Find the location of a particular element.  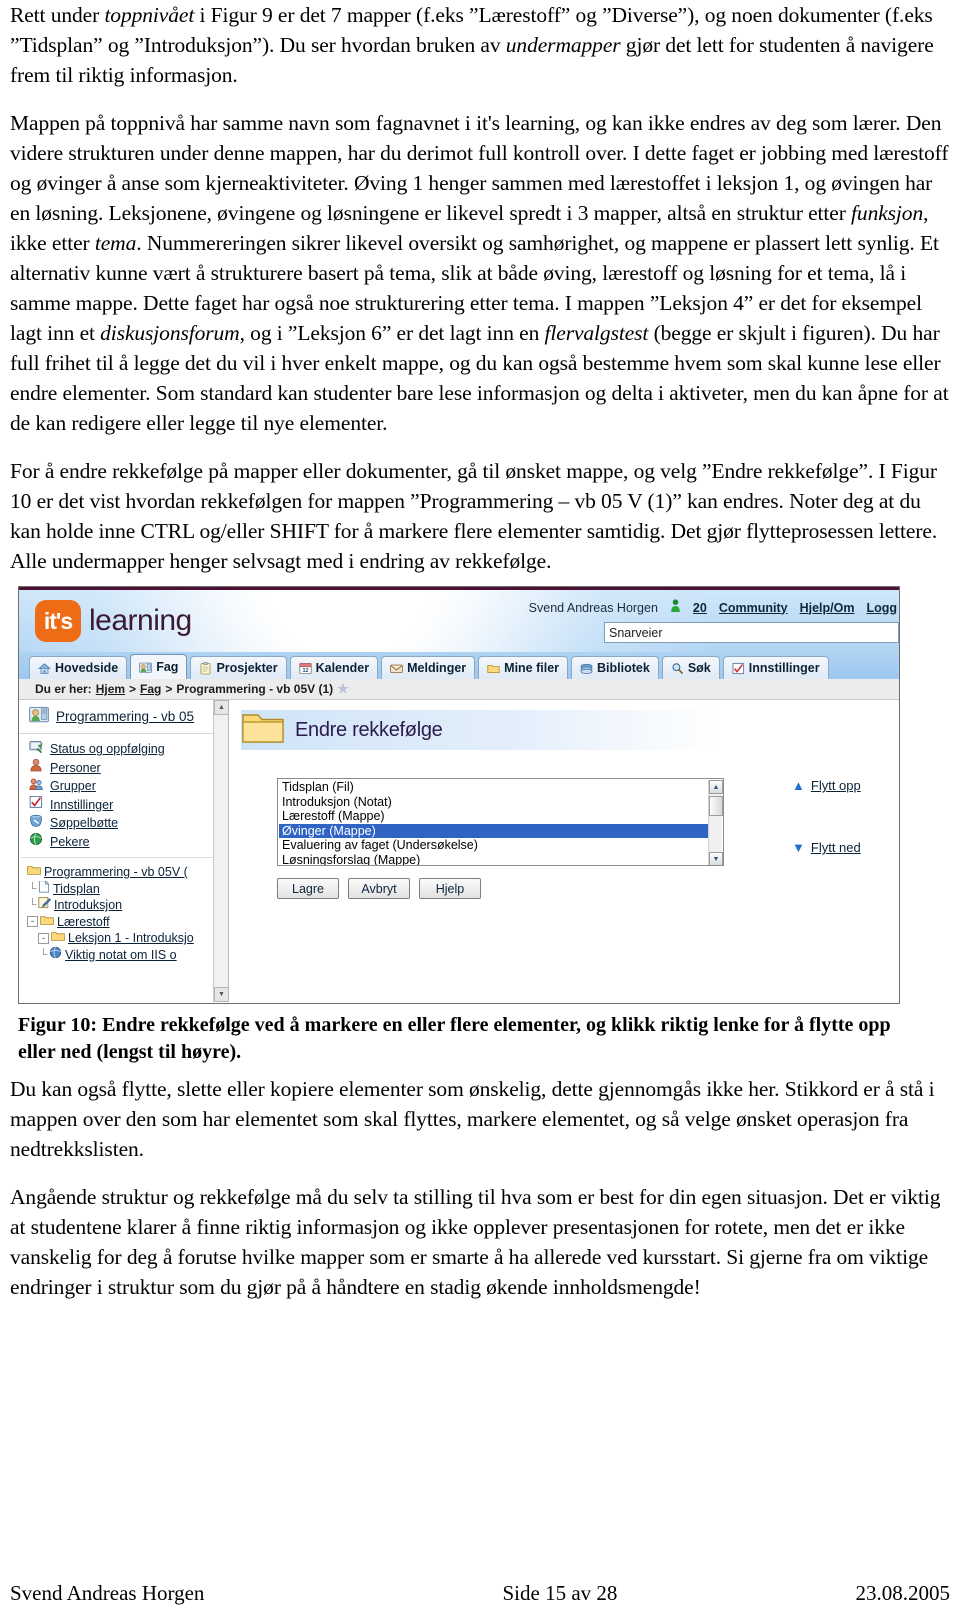

sidebar-divider is located at coordinates (118, 857).